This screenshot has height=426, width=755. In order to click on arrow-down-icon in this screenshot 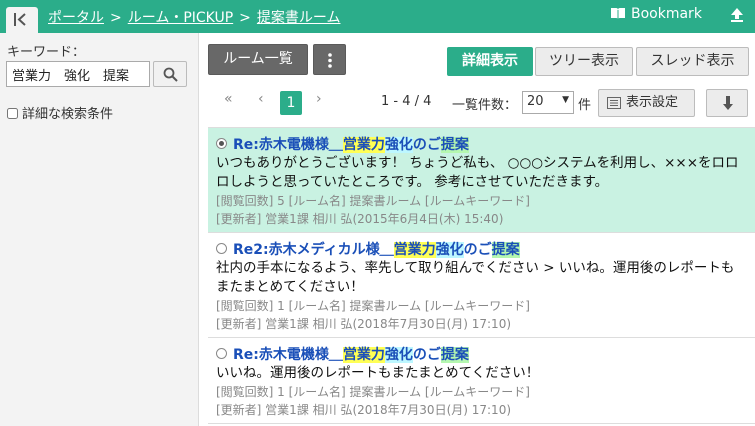, I will do `click(728, 103)`.